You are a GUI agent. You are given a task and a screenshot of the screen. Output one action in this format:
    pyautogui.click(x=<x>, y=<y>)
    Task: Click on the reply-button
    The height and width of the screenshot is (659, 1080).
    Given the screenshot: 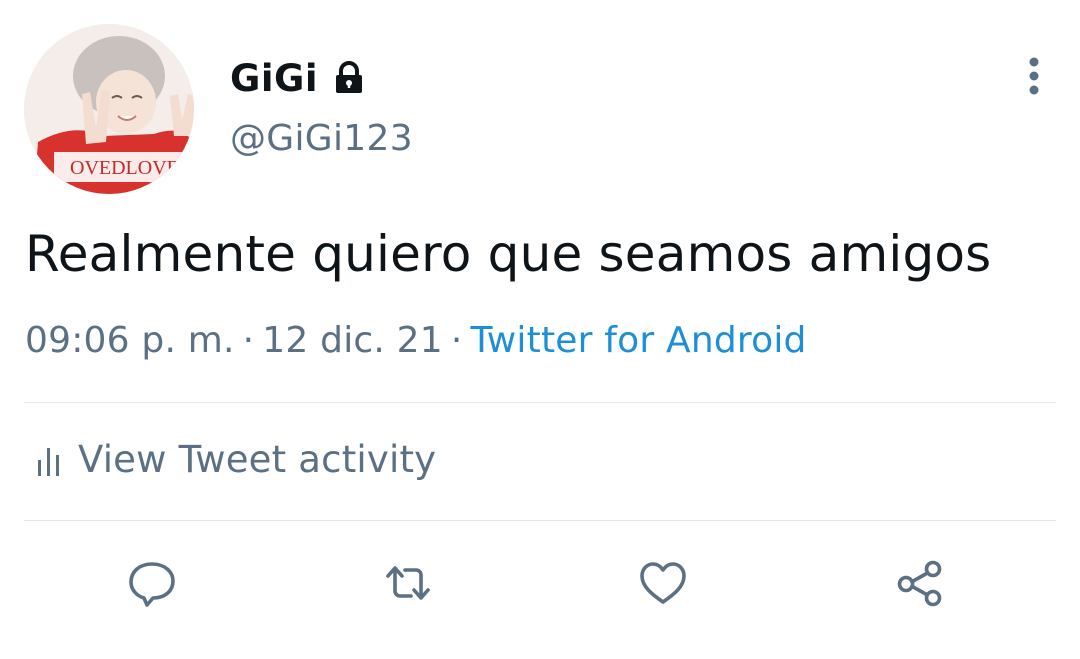 What is the action you would take?
    pyautogui.click(x=152, y=583)
    